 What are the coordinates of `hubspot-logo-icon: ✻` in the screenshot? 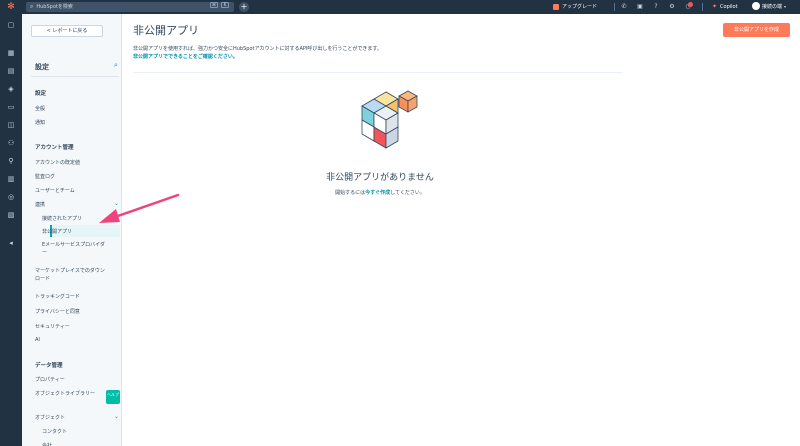 It's located at (11, 7).